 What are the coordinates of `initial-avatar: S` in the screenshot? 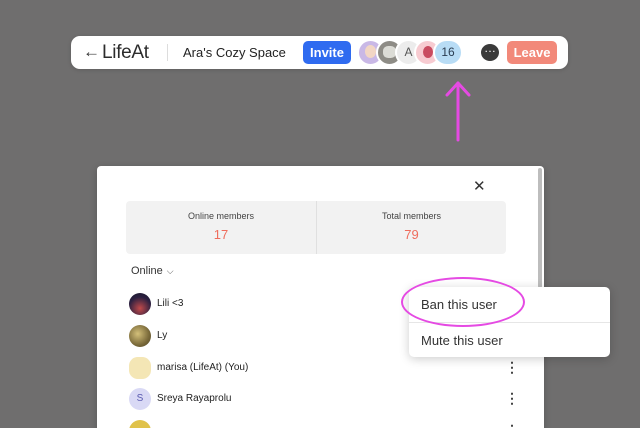 It's located at (140, 399).